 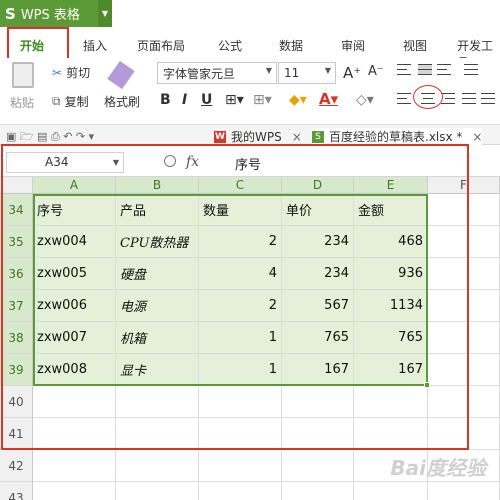 I want to click on bold-button: B, so click(x=165, y=100).